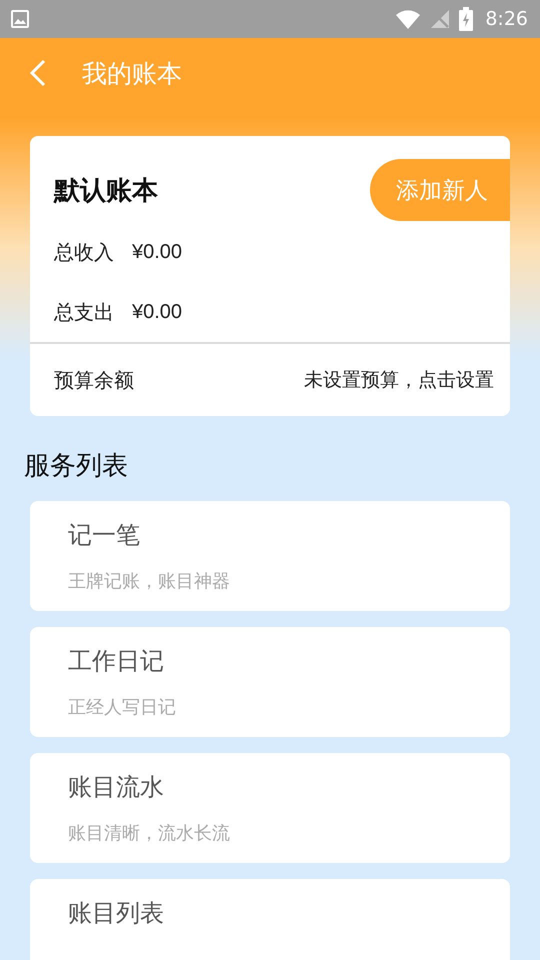 This screenshot has width=540, height=960. What do you see at coordinates (94, 380) in the screenshot?
I see `budget-label: 预算余额` at bounding box center [94, 380].